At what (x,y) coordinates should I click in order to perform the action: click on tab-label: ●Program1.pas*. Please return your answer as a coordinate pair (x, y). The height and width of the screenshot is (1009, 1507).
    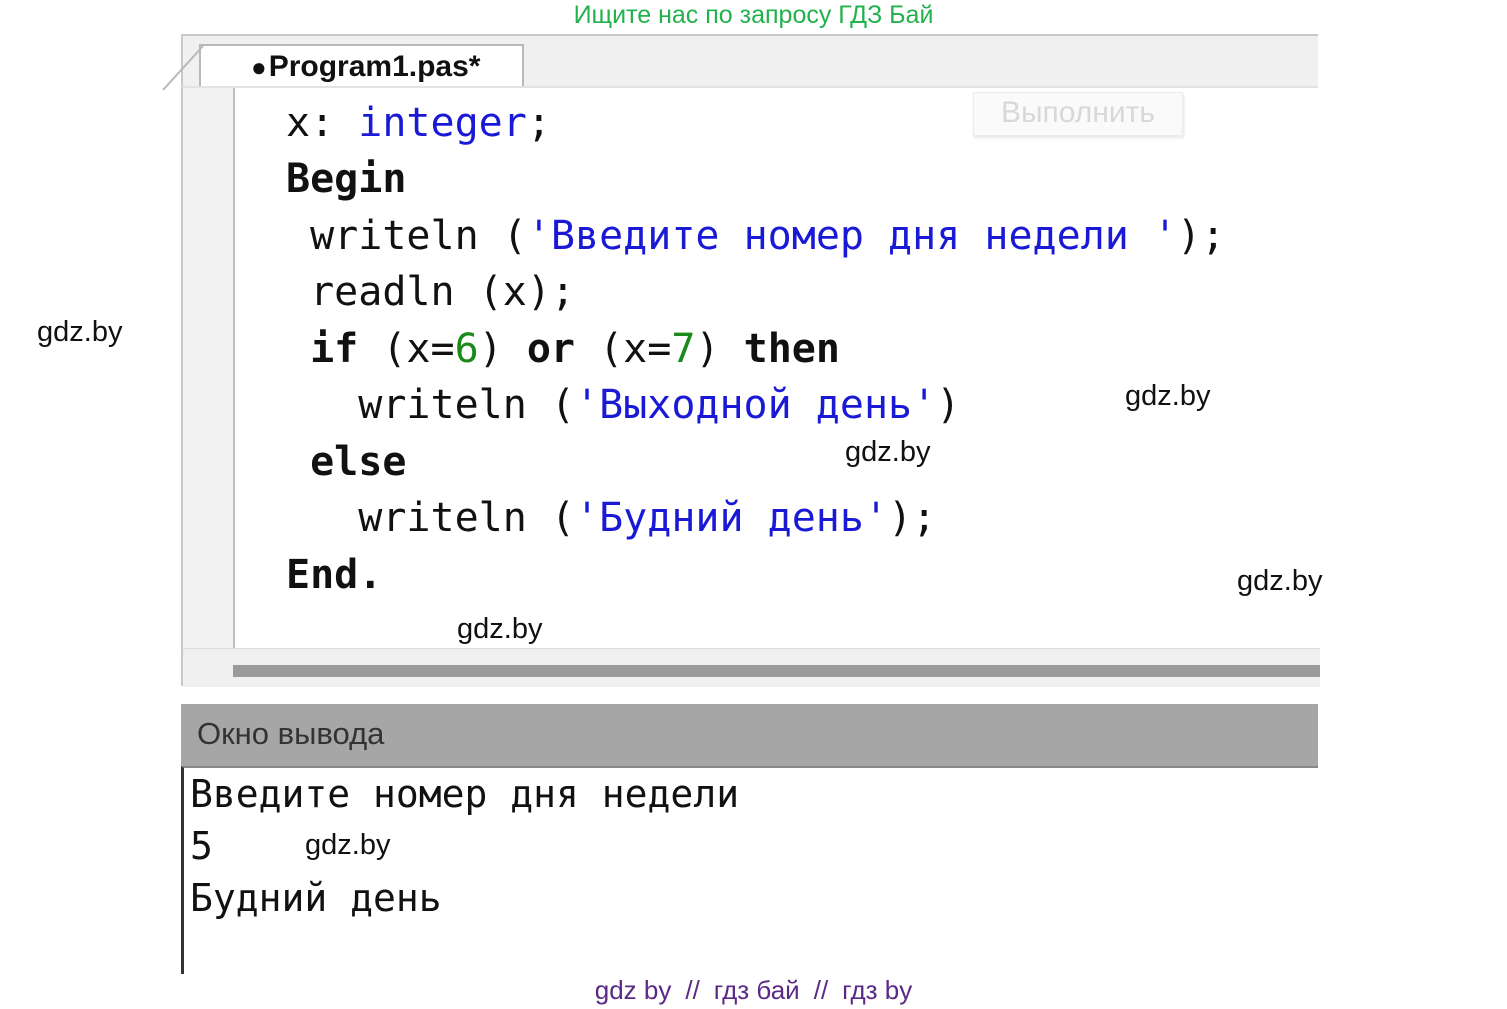
    Looking at the image, I should click on (365, 67).